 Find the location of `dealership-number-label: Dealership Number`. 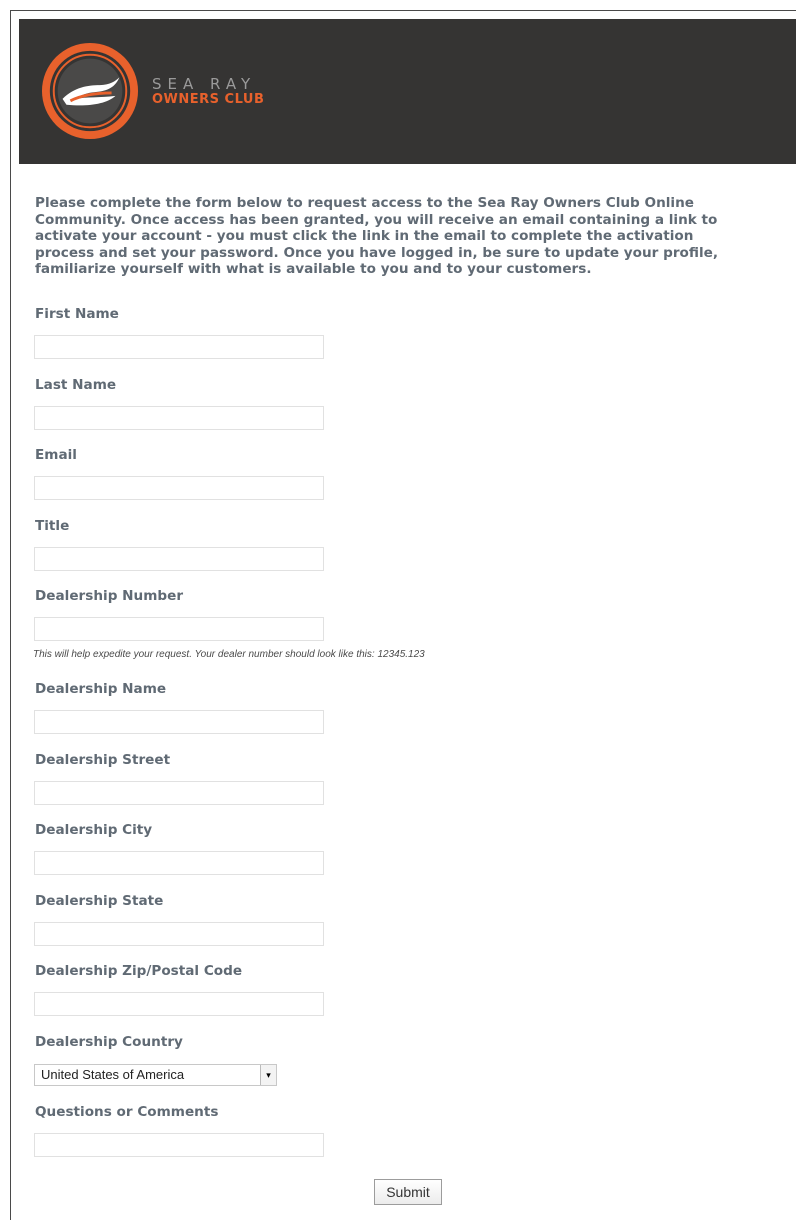

dealership-number-label: Dealership Number is located at coordinates (109, 596).